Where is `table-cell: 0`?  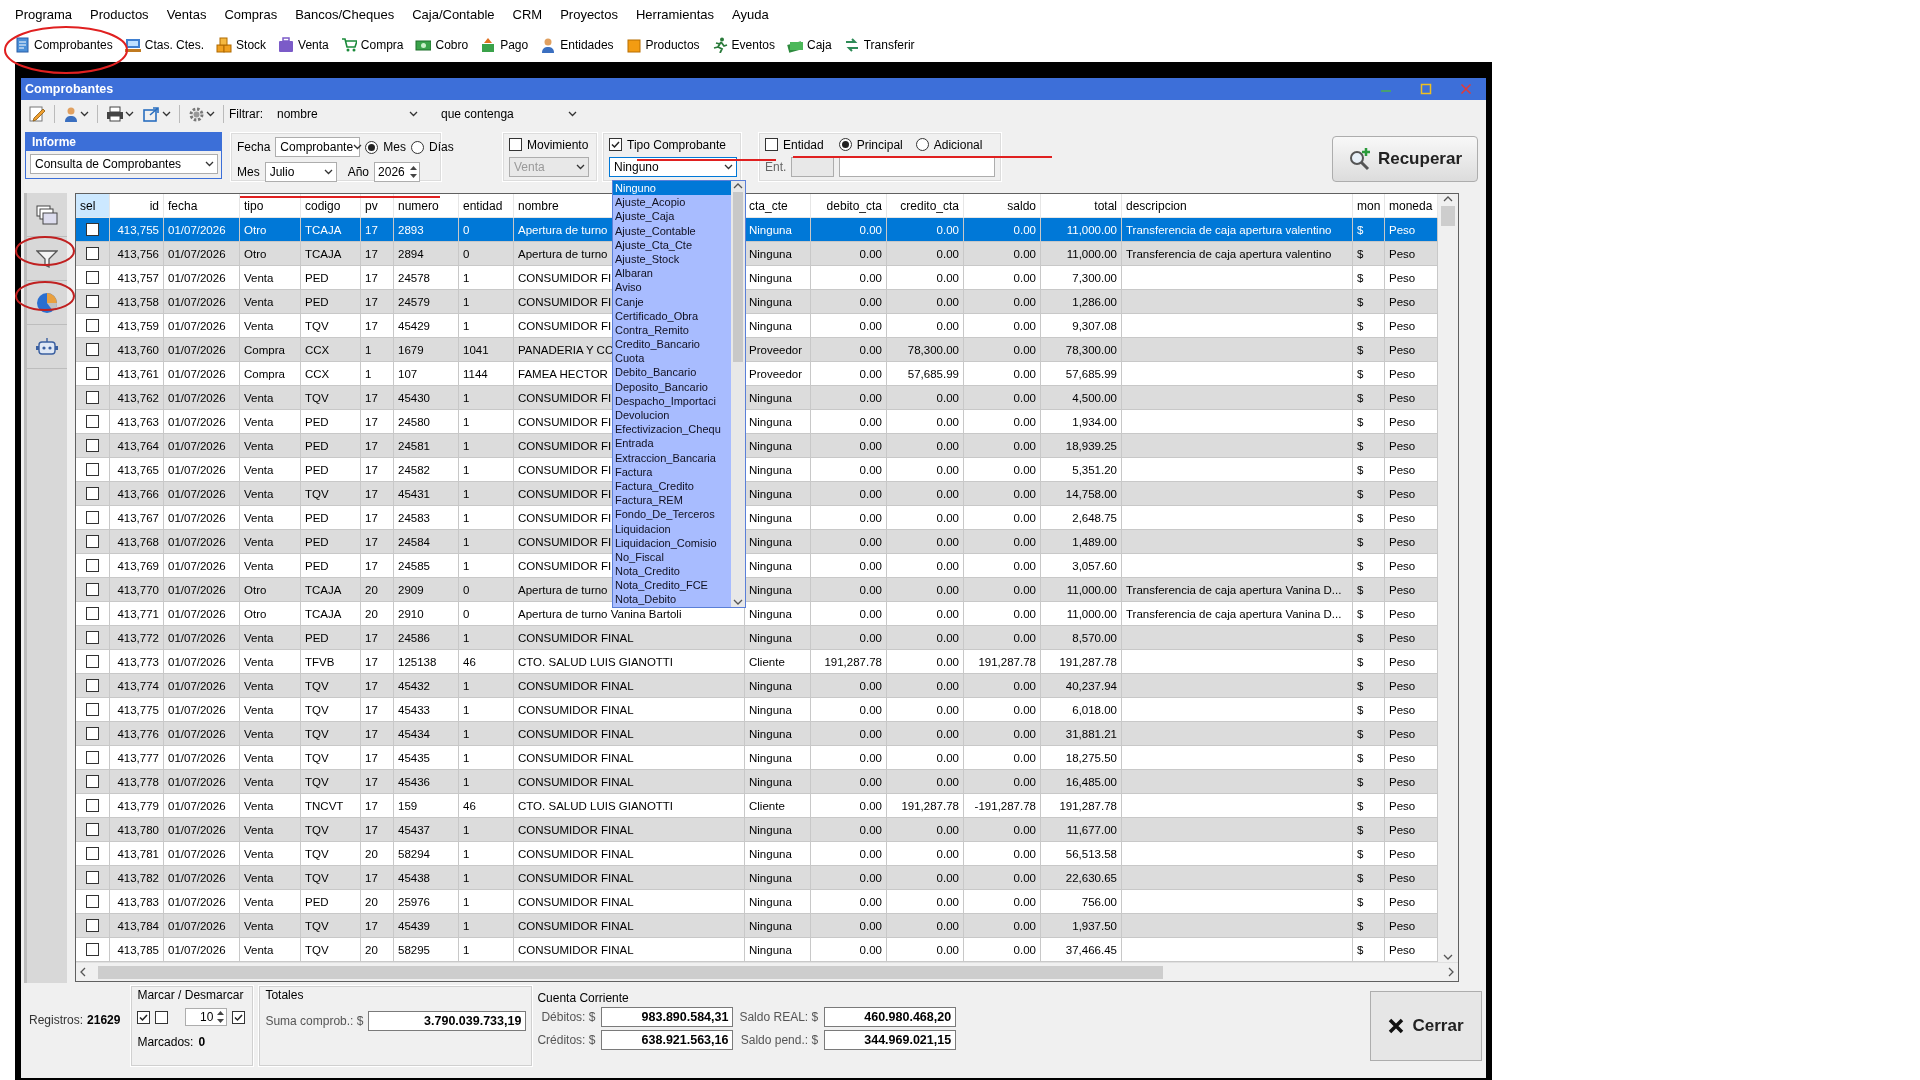
table-cell: 0 is located at coordinates (486, 230).